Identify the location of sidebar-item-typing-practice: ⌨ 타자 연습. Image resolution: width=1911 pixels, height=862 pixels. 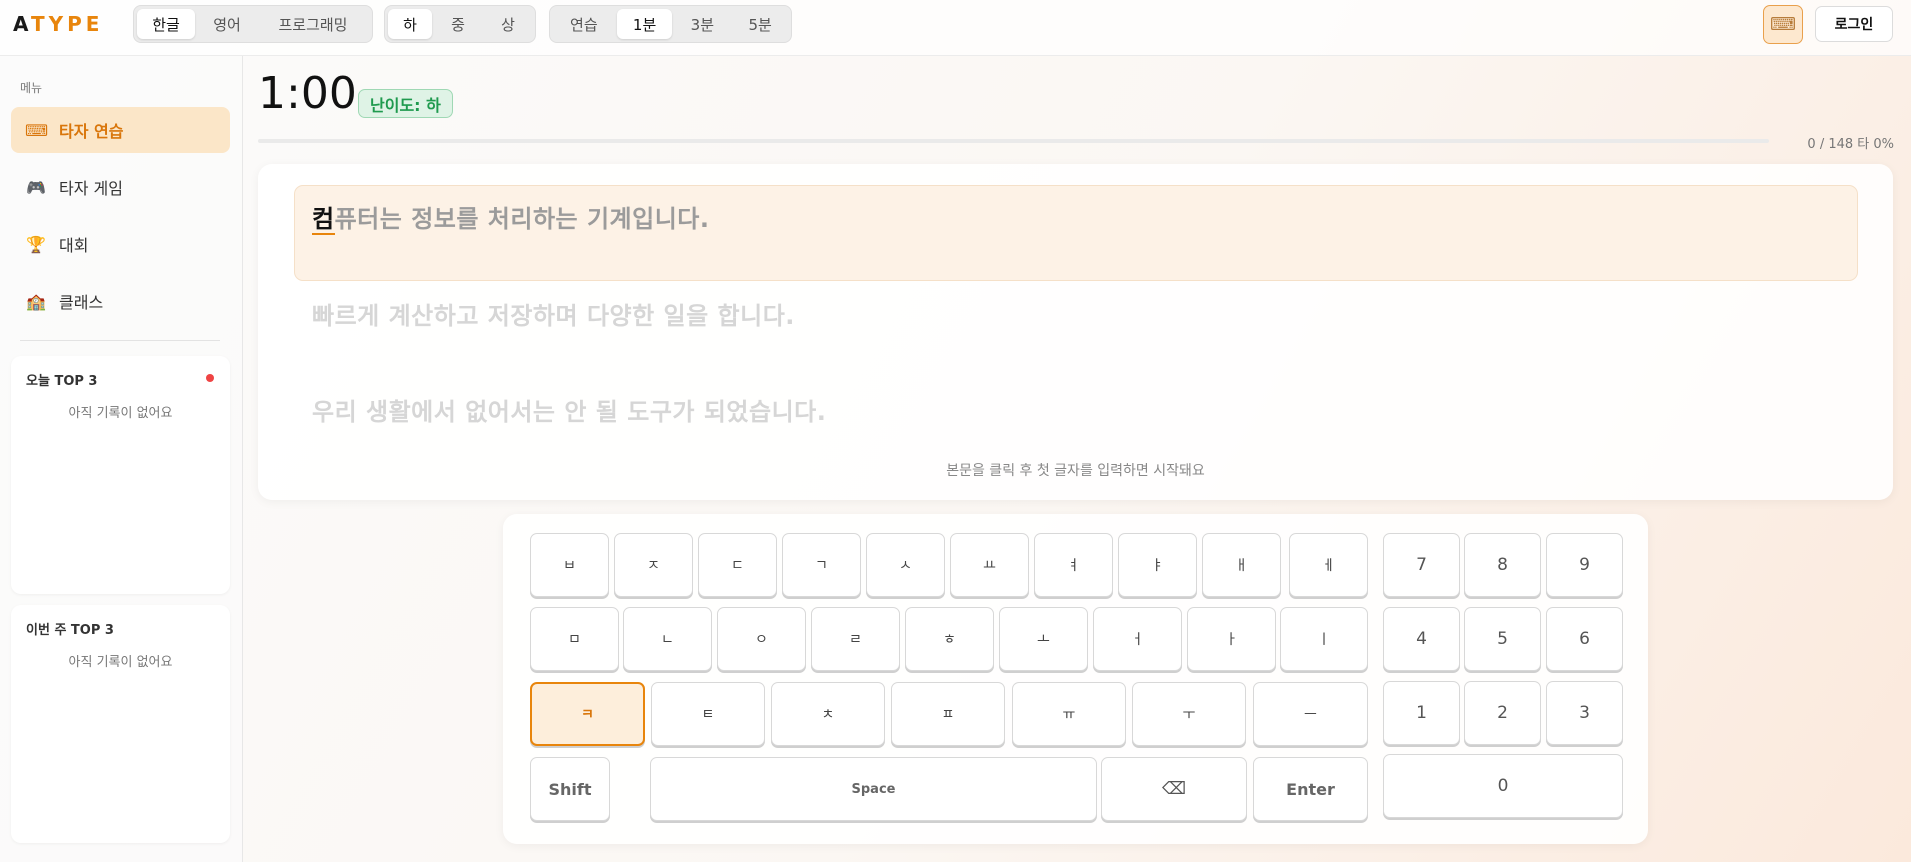
(120, 130).